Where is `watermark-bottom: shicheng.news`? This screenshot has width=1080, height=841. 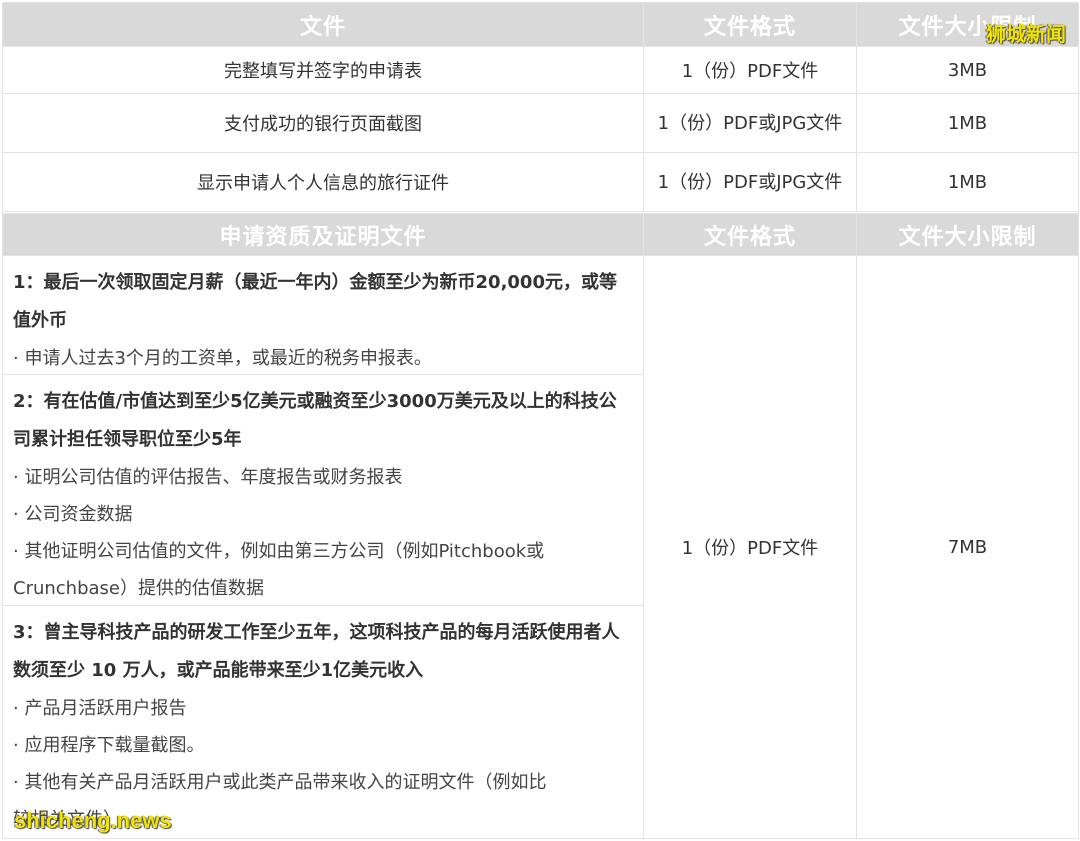 watermark-bottom: shicheng.news is located at coordinates (93, 820).